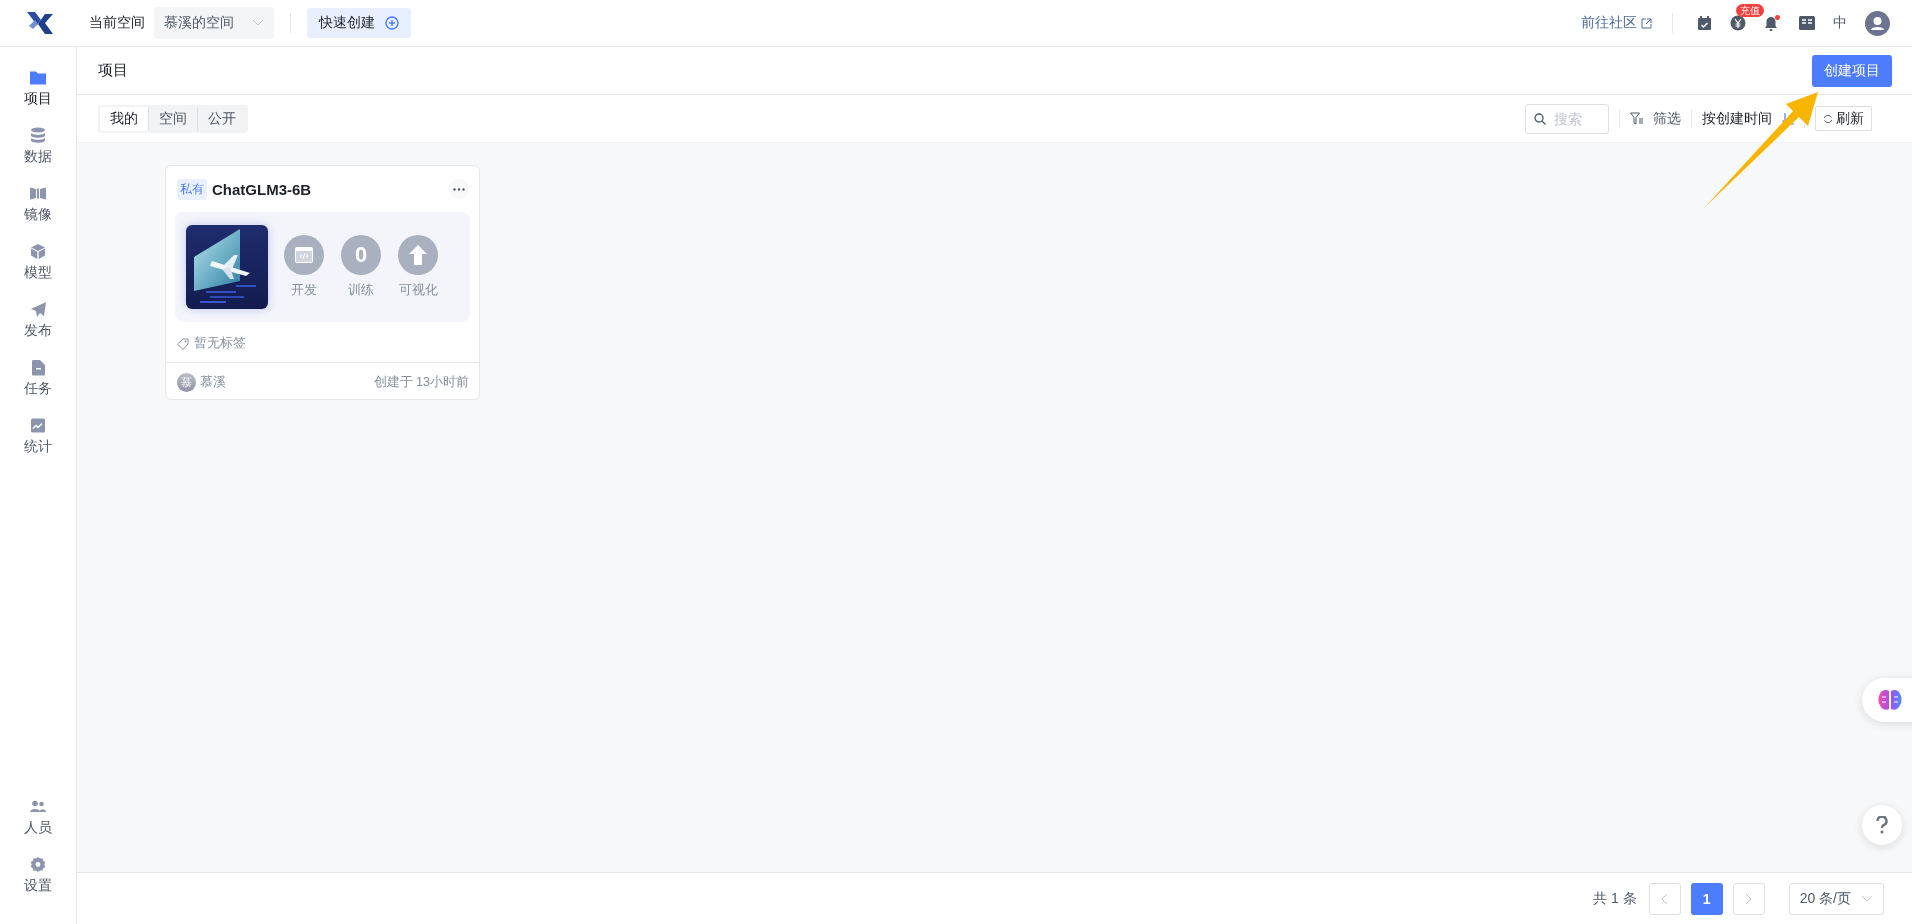 The width and height of the screenshot is (1912, 924). I want to click on language-button: 中, so click(1840, 23).